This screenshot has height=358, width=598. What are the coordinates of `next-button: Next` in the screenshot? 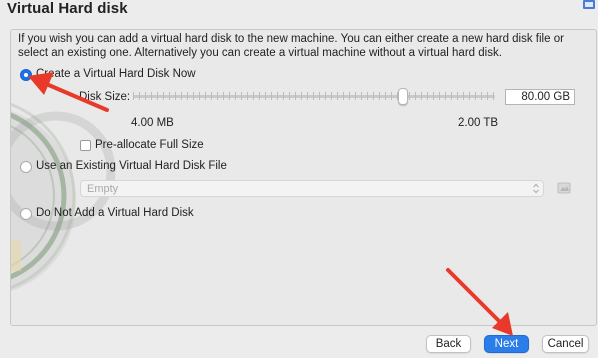 It's located at (506, 344).